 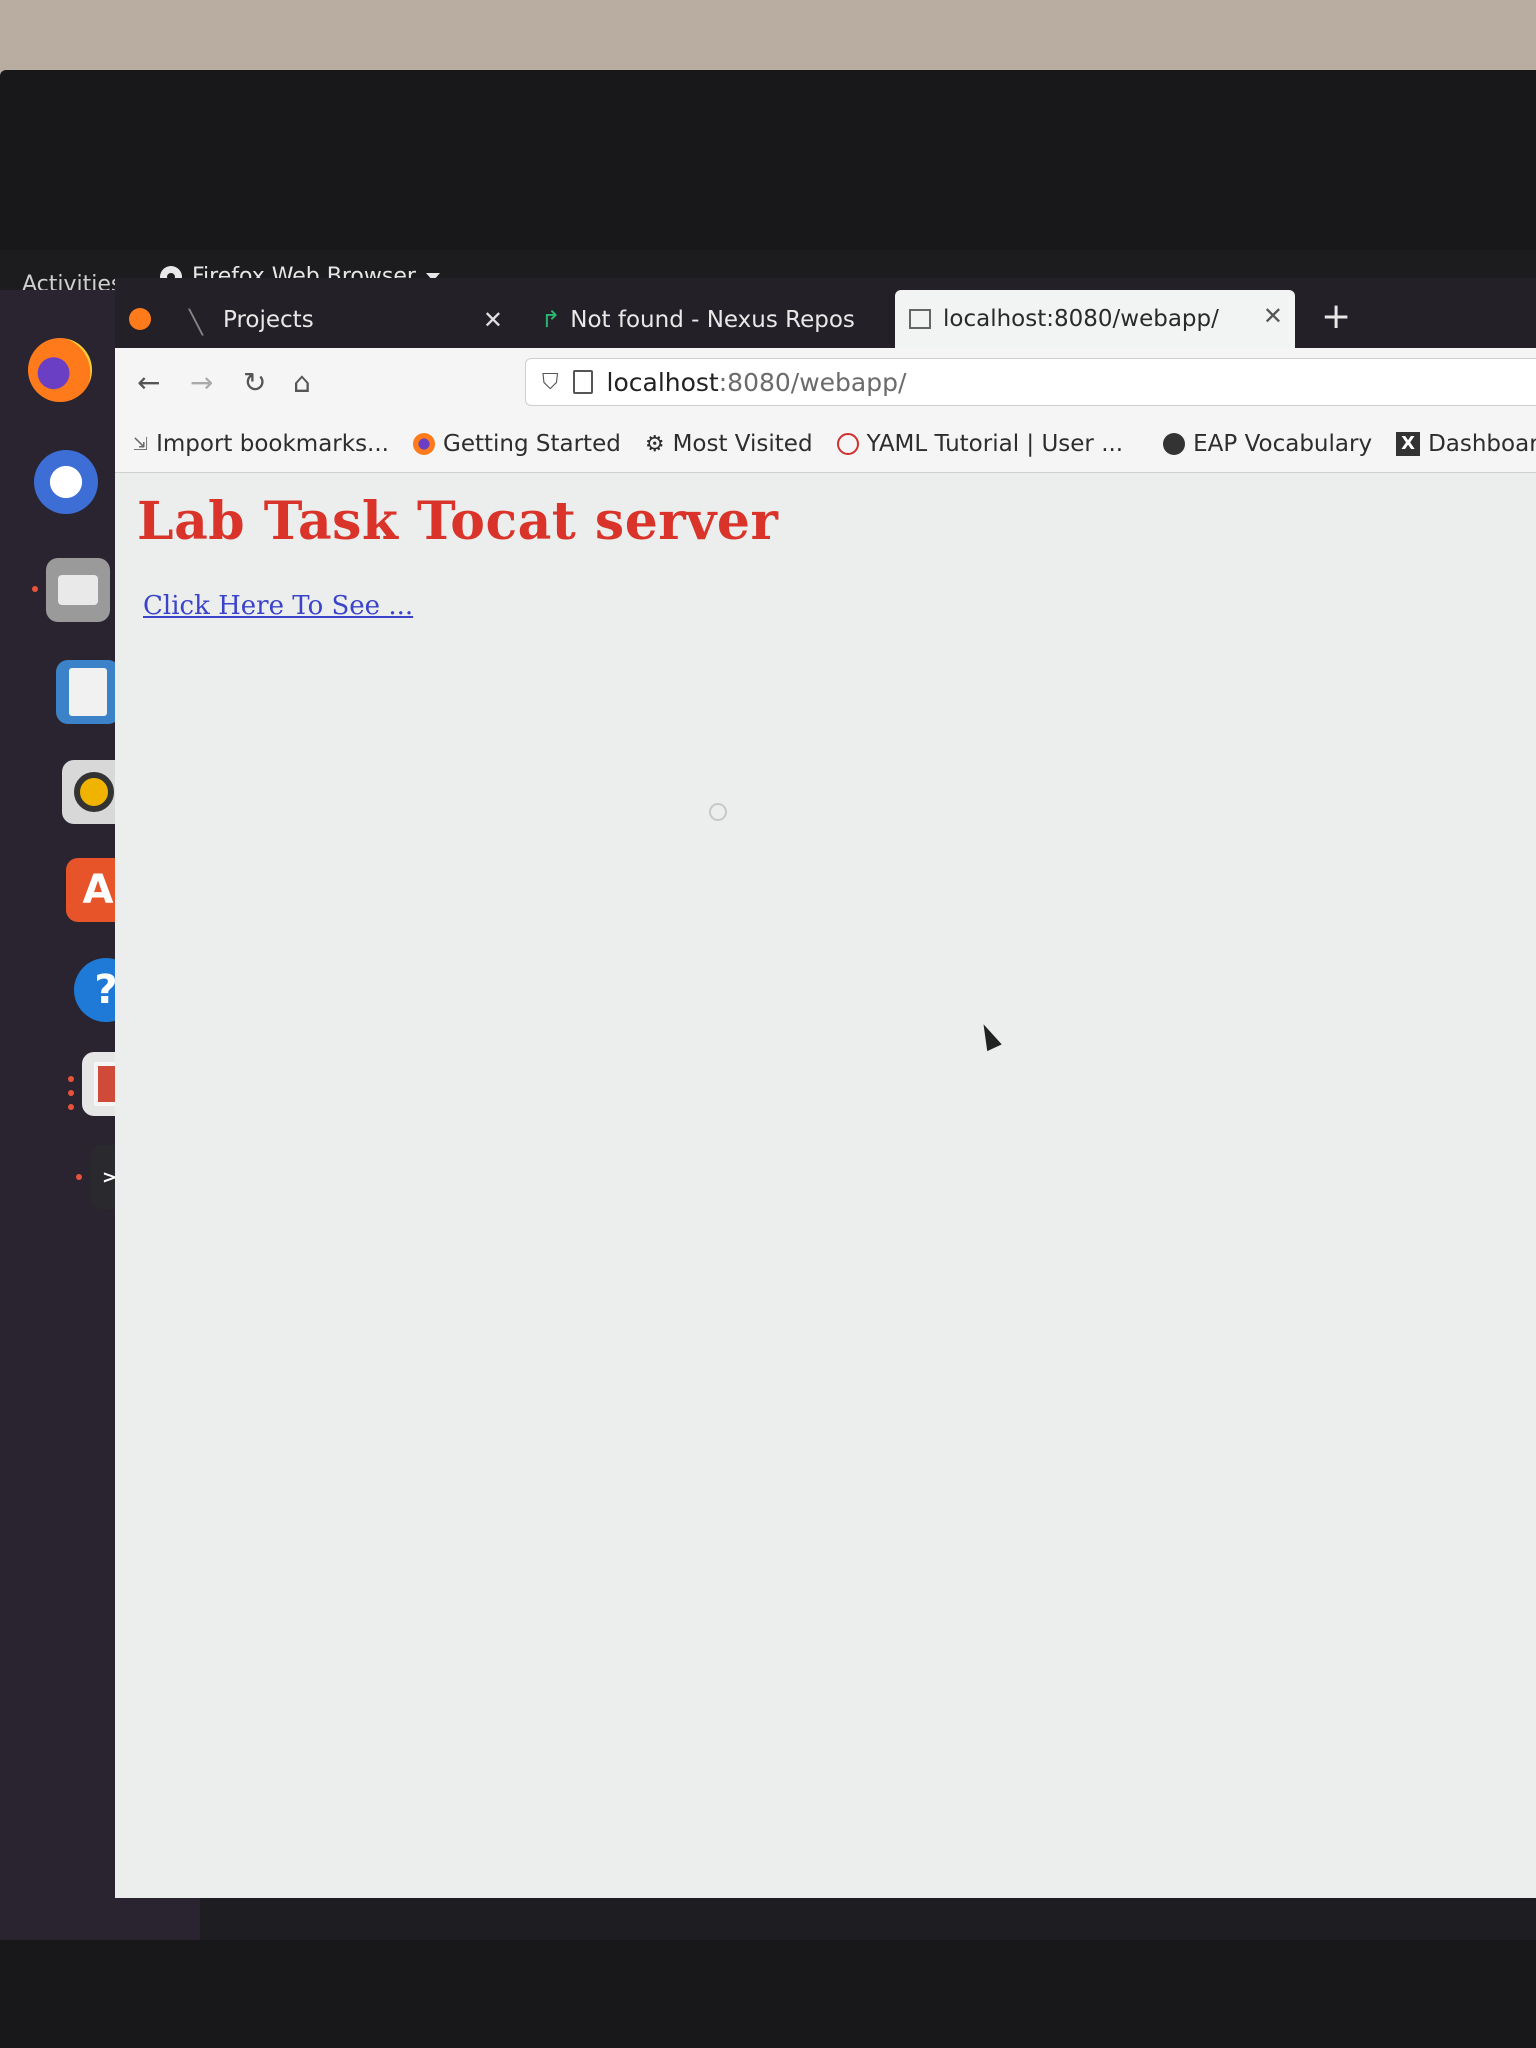 What do you see at coordinates (60, 370) in the screenshot?
I see `firefox-launcher-icon` at bounding box center [60, 370].